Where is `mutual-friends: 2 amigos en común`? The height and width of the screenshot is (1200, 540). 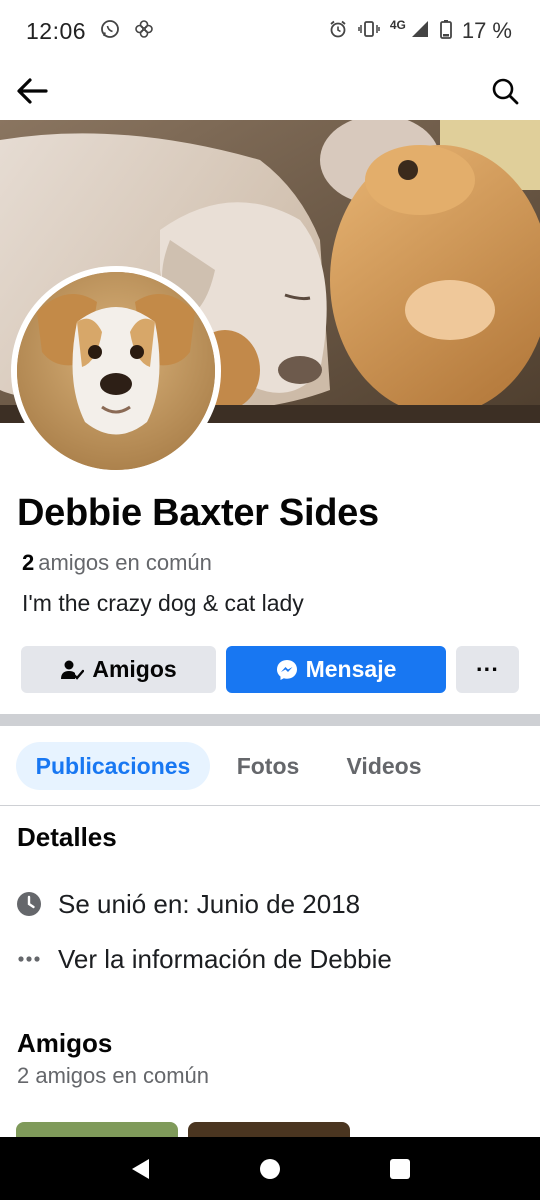
mutual-friends: 2 amigos en común is located at coordinates (117, 563).